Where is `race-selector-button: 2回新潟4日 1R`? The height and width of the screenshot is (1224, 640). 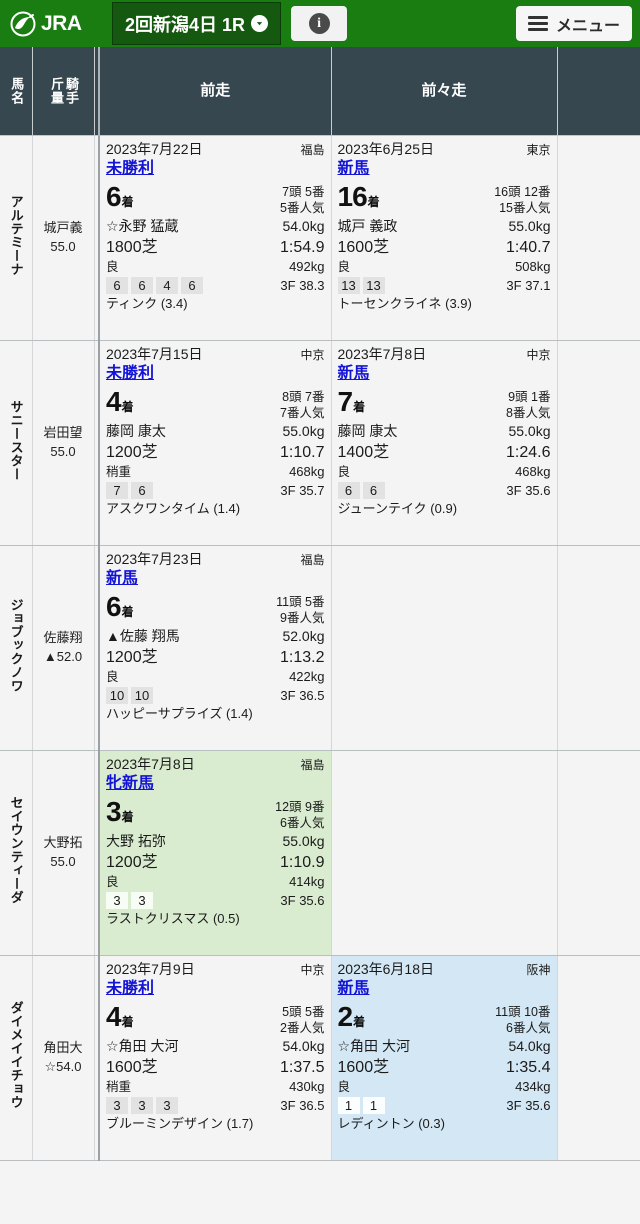
race-selector-button: 2回新潟4日 1R is located at coordinates (197, 23).